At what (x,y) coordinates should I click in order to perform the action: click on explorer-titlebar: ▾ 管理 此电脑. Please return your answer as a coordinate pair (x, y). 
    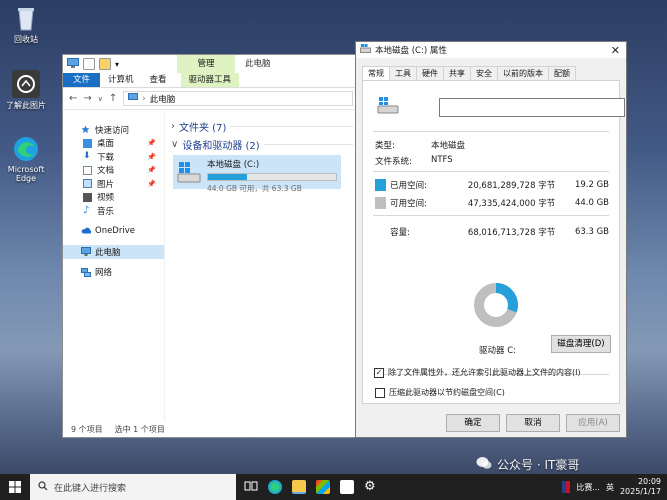
    Looking at the image, I should click on (210, 64).